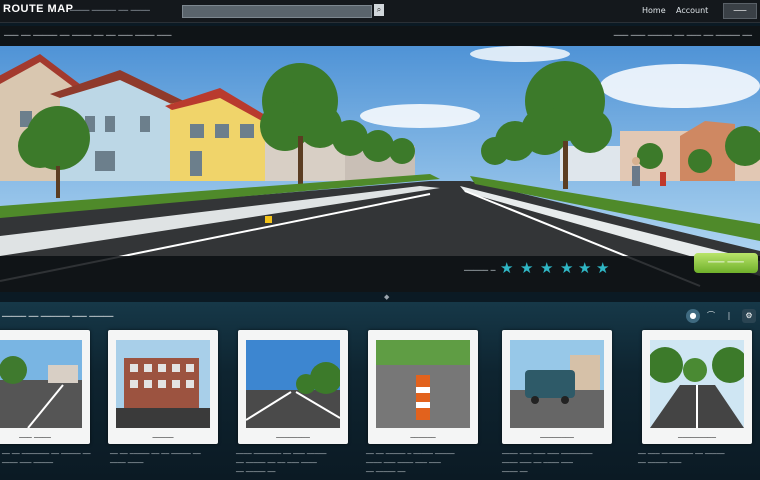  What do you see at coordinates (740, 11) in the screenshot?
I see `menu-button: ───` at bounding box center [740, 11].